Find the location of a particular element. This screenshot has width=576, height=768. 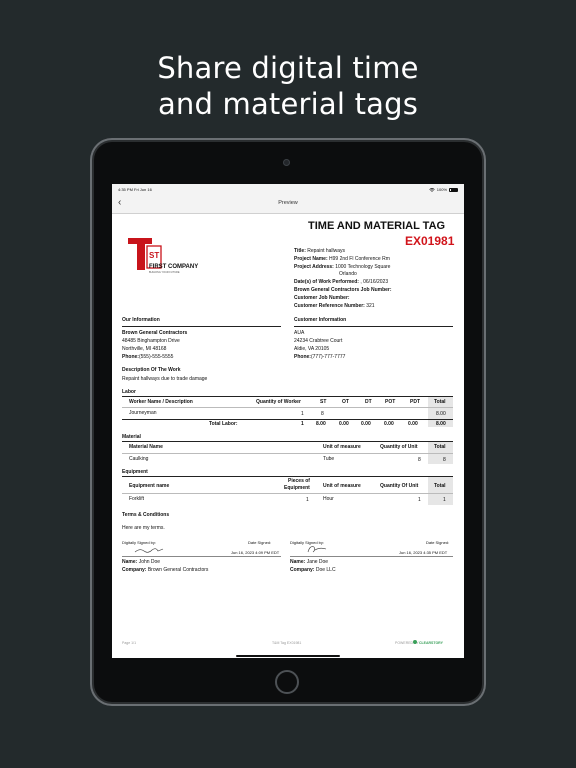

labor-total-st: 8.00 is located at coordinates (321, 424).